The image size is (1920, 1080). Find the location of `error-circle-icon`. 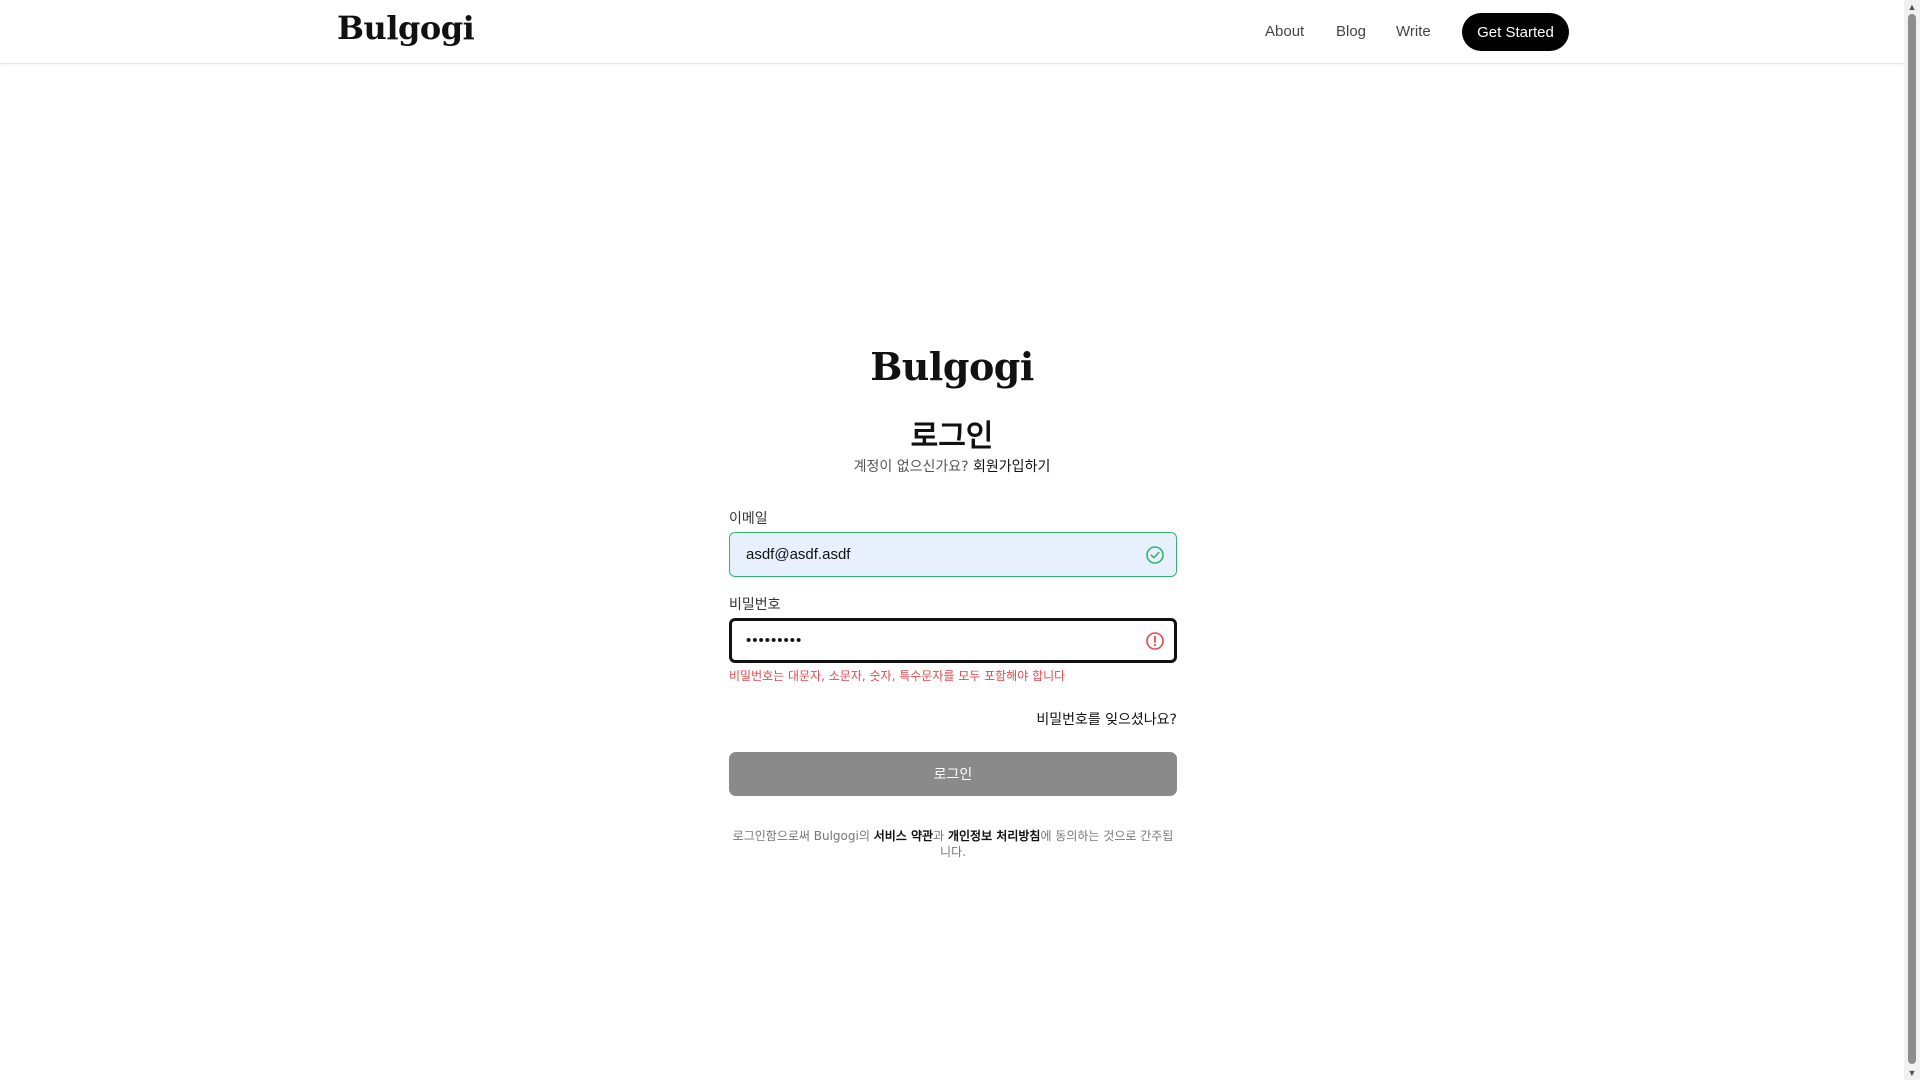

error-circle-icon is located at coordinates (1155, 641).